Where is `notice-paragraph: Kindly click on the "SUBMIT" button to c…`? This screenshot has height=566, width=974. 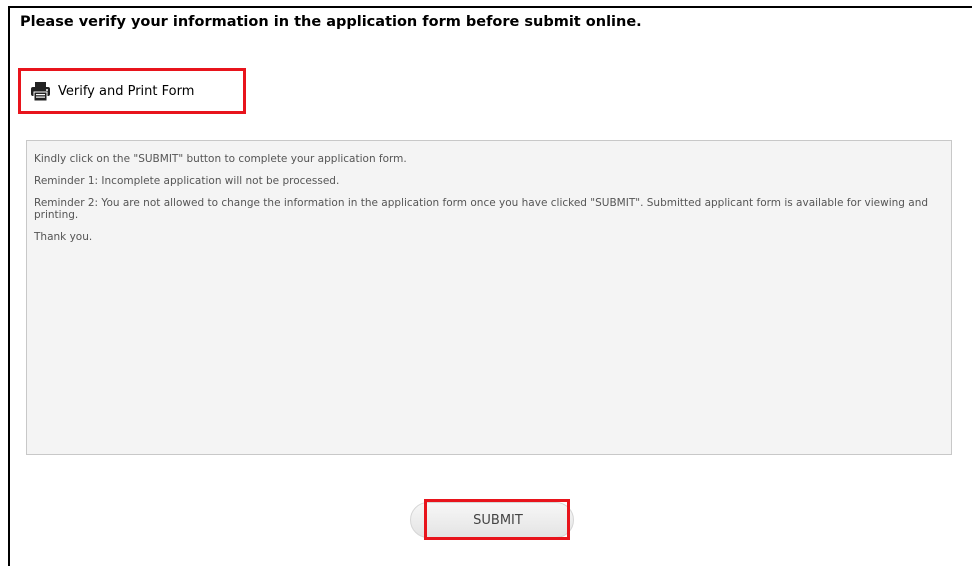 notice-paragraph: Kindly click on the "SUBMIT" button to c… is located at coordinates (220, 159).